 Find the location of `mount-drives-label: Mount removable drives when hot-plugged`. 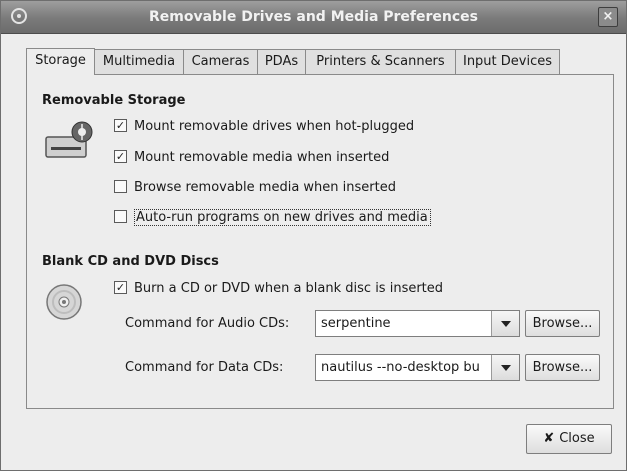

mount-drives-label: Mount removable drives when hot-plugged is located at coordinates (274, 126).